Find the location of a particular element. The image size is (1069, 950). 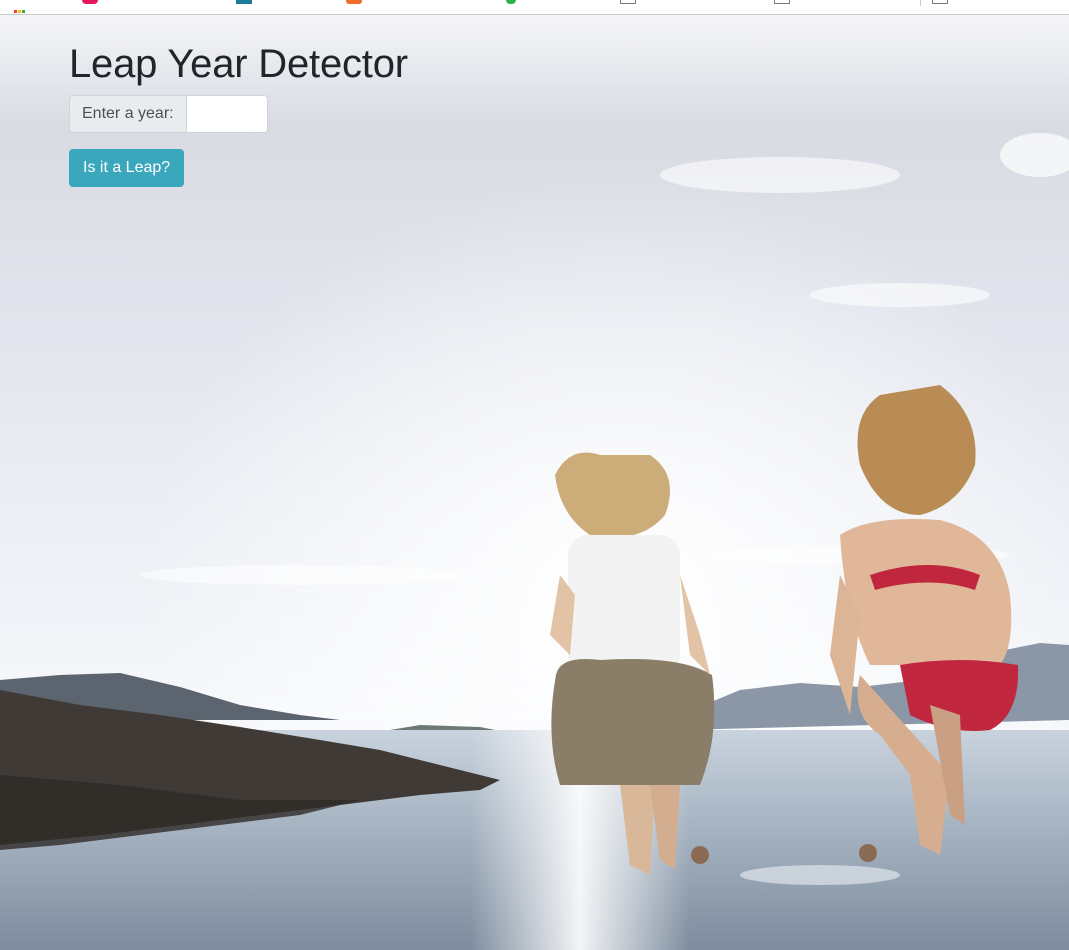

year-input-group: Enter a year: is located at coordinates (238, 114).